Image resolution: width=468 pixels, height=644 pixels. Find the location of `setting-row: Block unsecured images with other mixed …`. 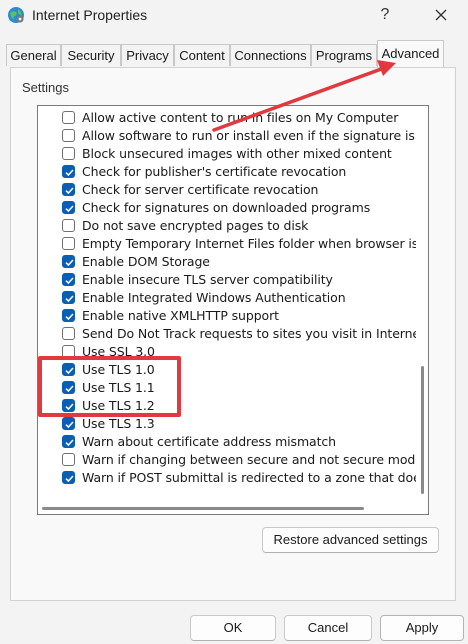

setting-row: Block unsecured images with other mixed … is located at coordinates (227, 154).